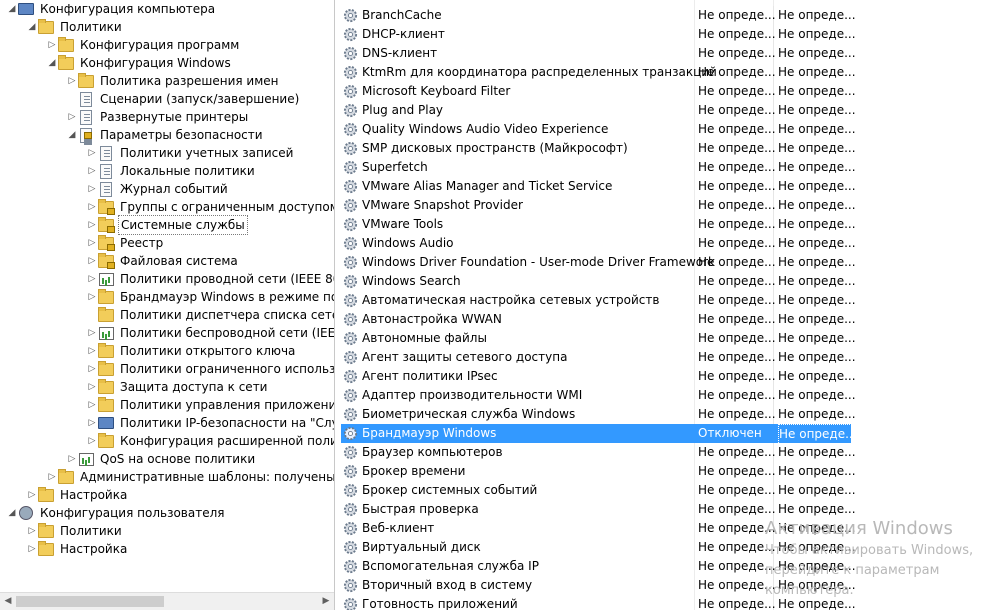  What do you see at coordinates (143, 45) in the screenshot?
I see `tree-item: ▷ Конфигурация программ` at bounding box center [143, 45].